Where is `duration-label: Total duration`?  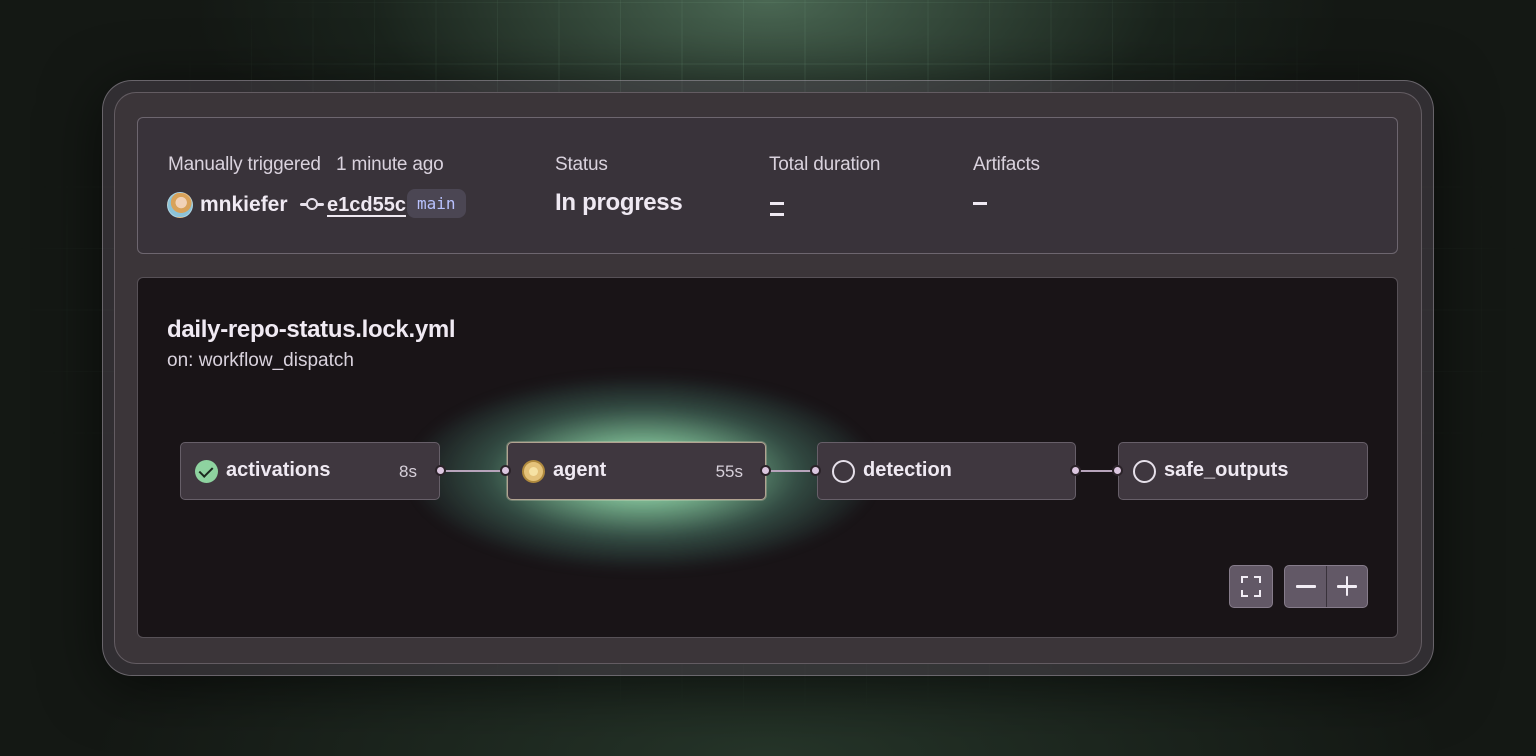
duration-label: Total duration is located at coordinates (825, 164).